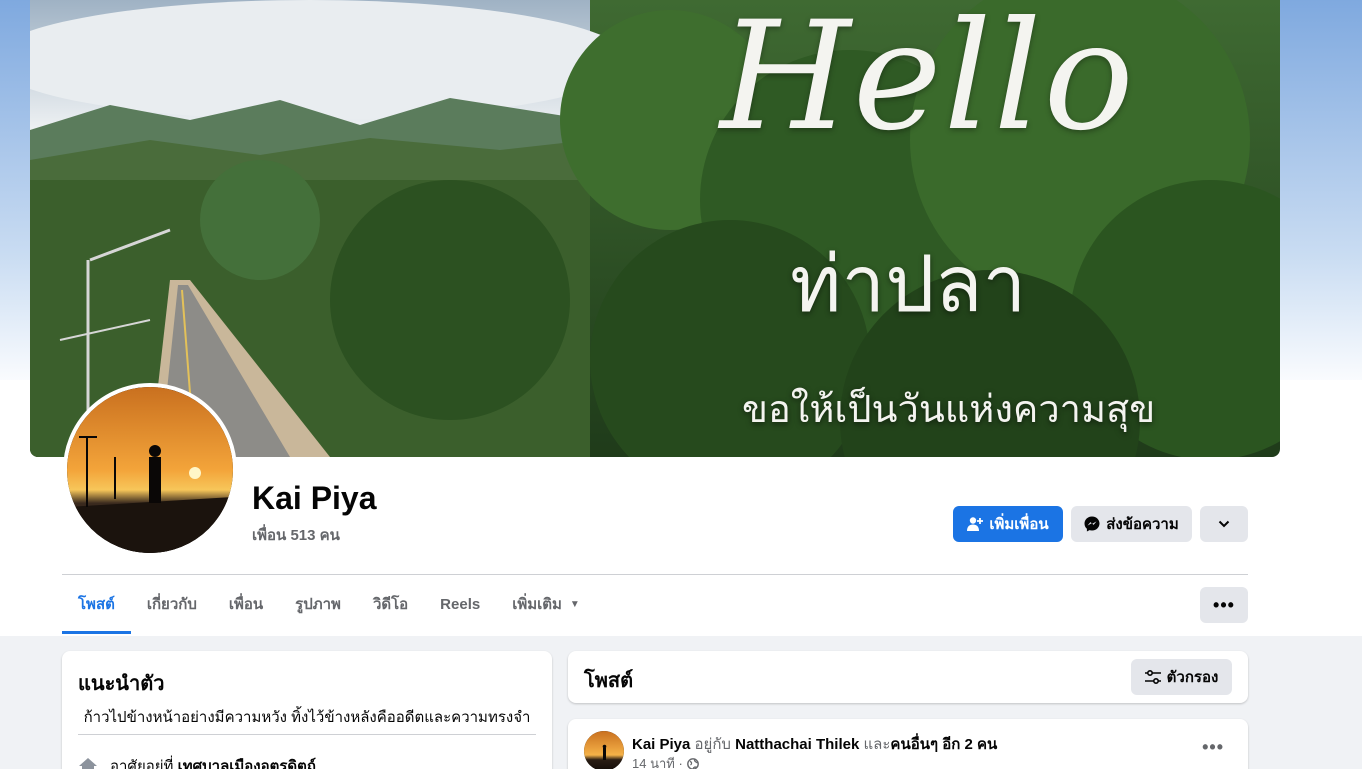 The height and width of the screenshot is (769, 1362). I want to click on chevron-down-icon, so click(1224, 524).